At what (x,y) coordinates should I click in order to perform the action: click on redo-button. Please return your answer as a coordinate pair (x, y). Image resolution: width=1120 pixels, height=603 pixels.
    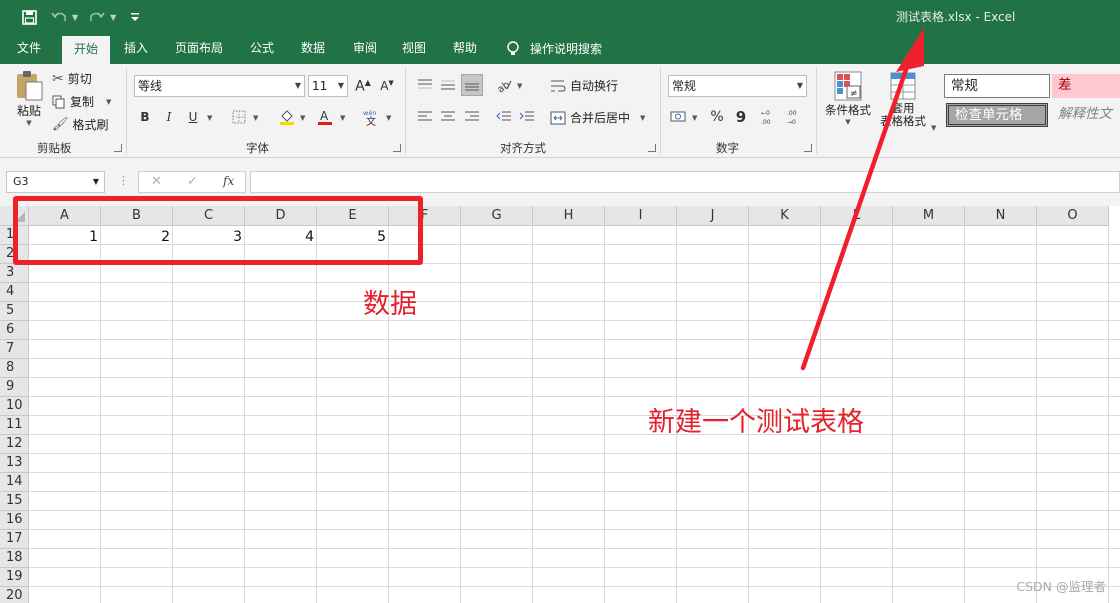
    Looking at the image, I should click on (97, 17).